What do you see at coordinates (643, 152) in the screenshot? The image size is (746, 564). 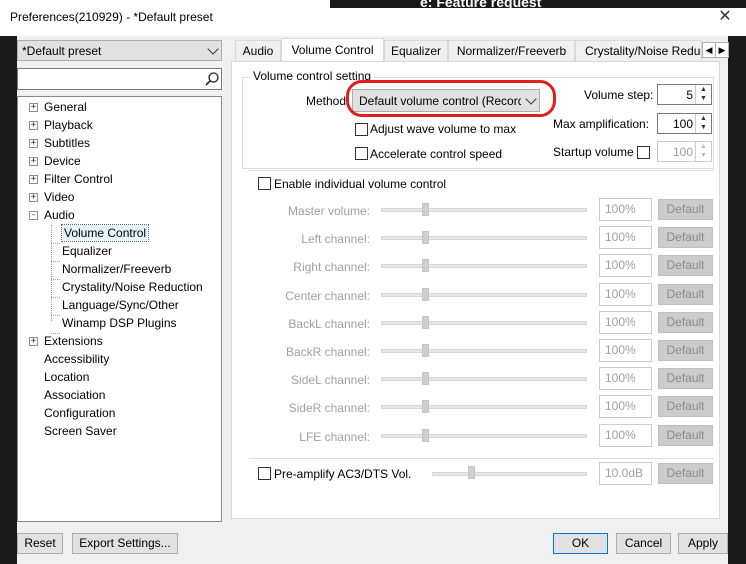 I see `startup-volume-checkbox` at bounding box center [643, 152].